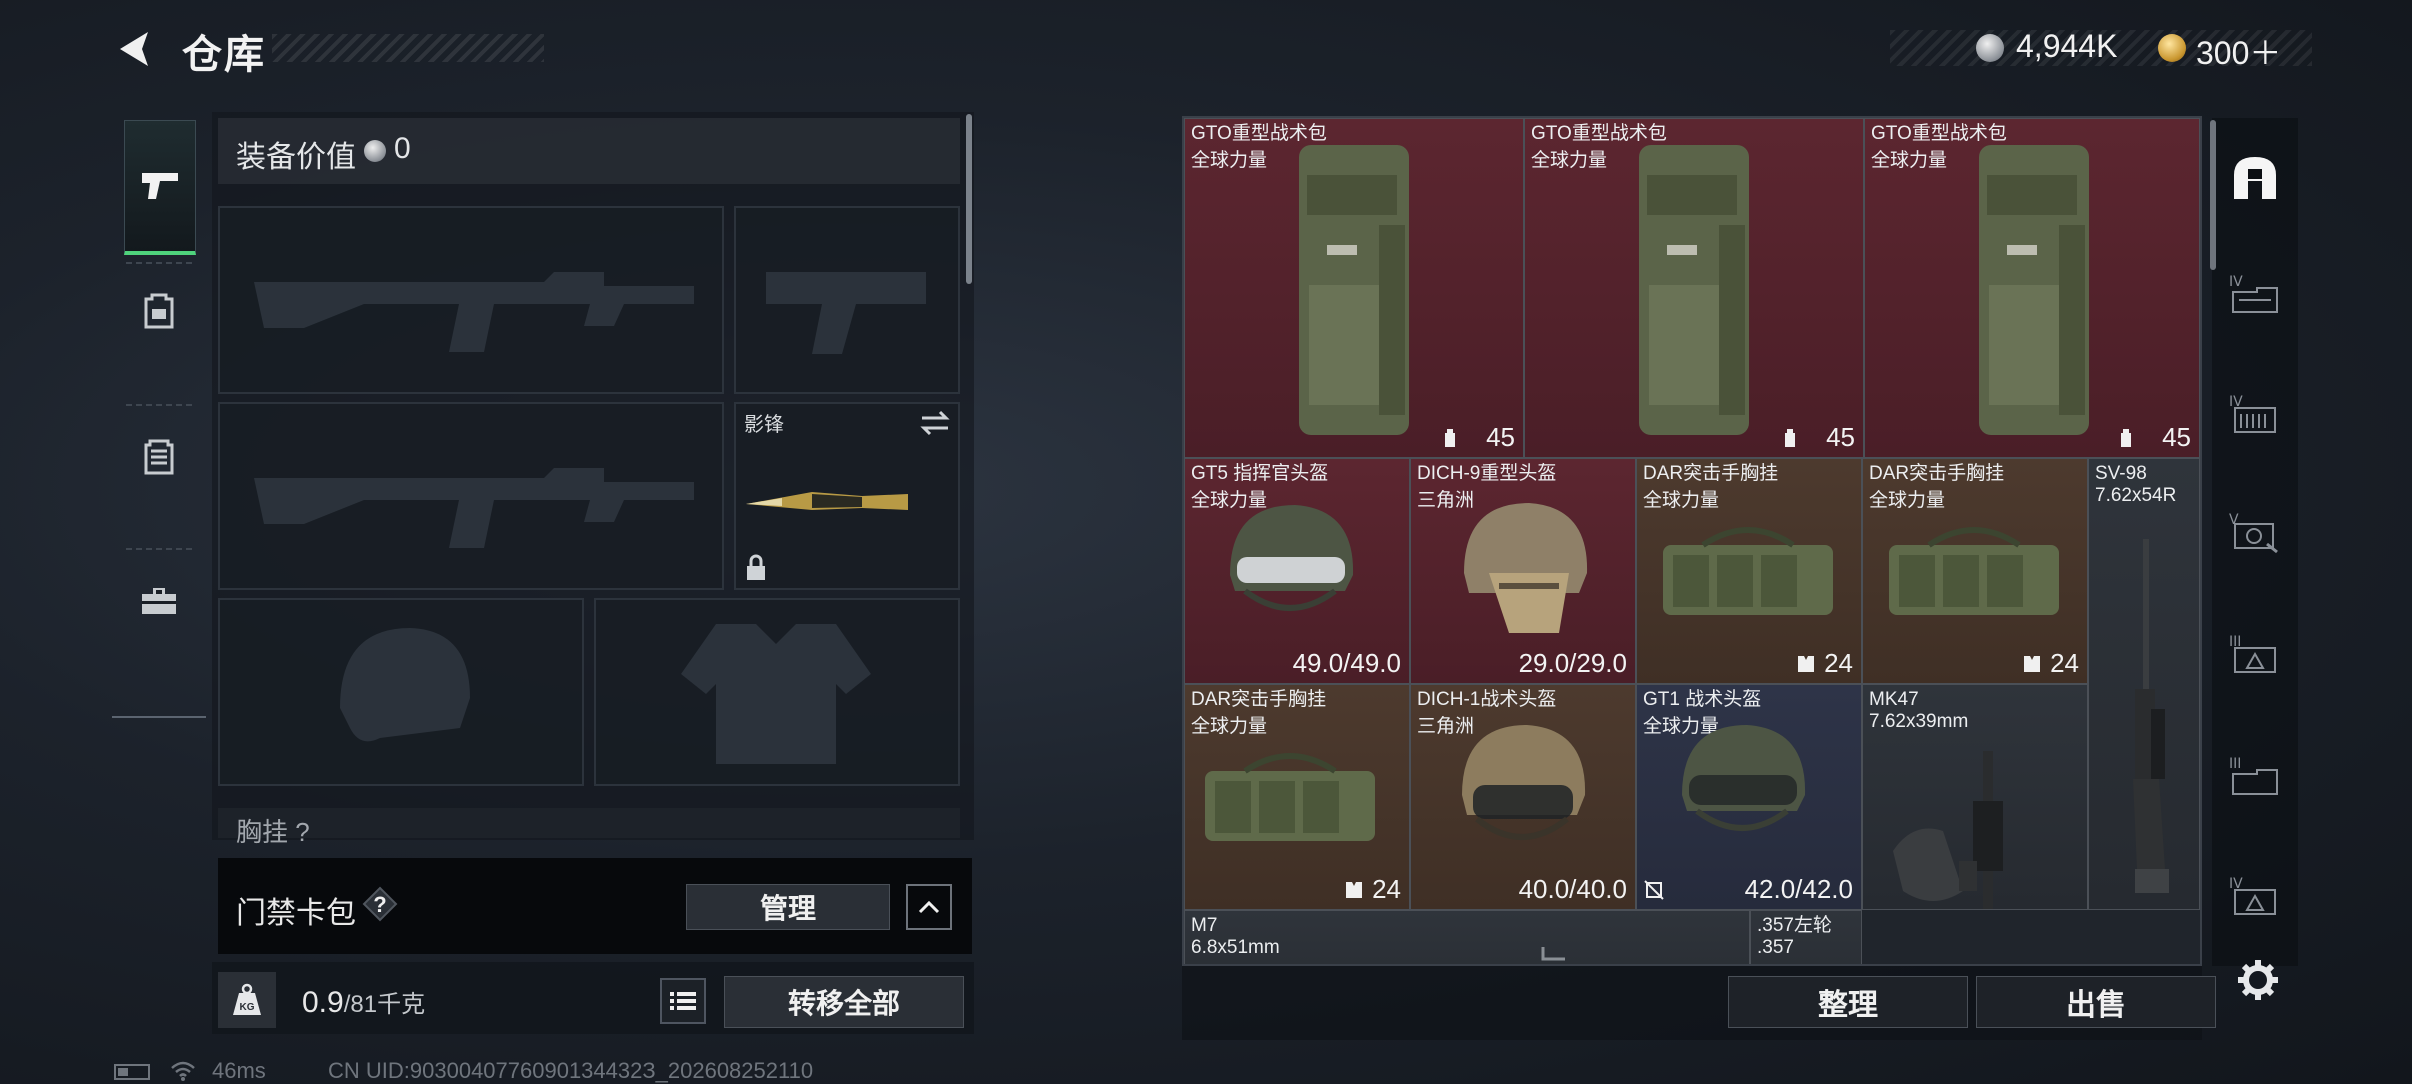 The width and height of the screenshot is (2412, 1084). I want to click on warehouse-item: .357左轮 .357, so click(1806, 937).